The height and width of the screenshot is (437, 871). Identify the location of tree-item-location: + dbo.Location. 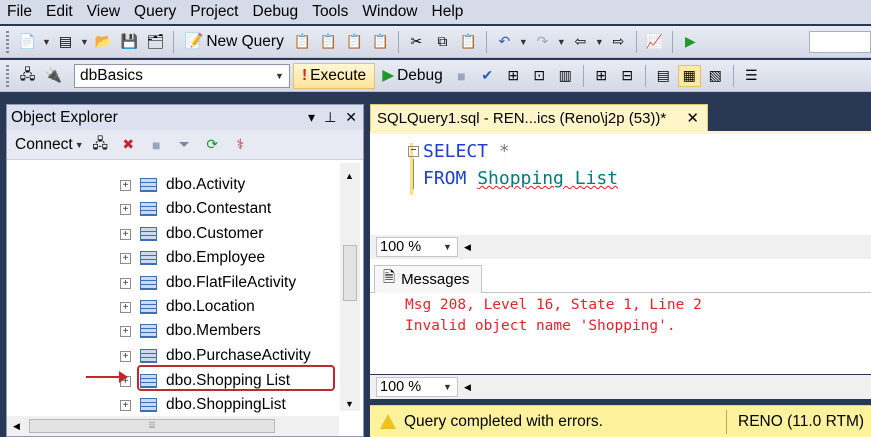
(187, 307).